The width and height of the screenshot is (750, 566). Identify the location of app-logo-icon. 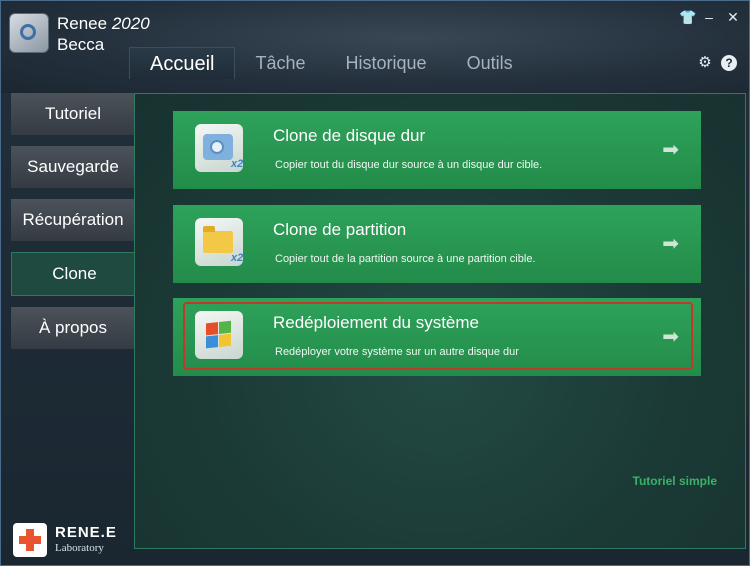
(29, 33).